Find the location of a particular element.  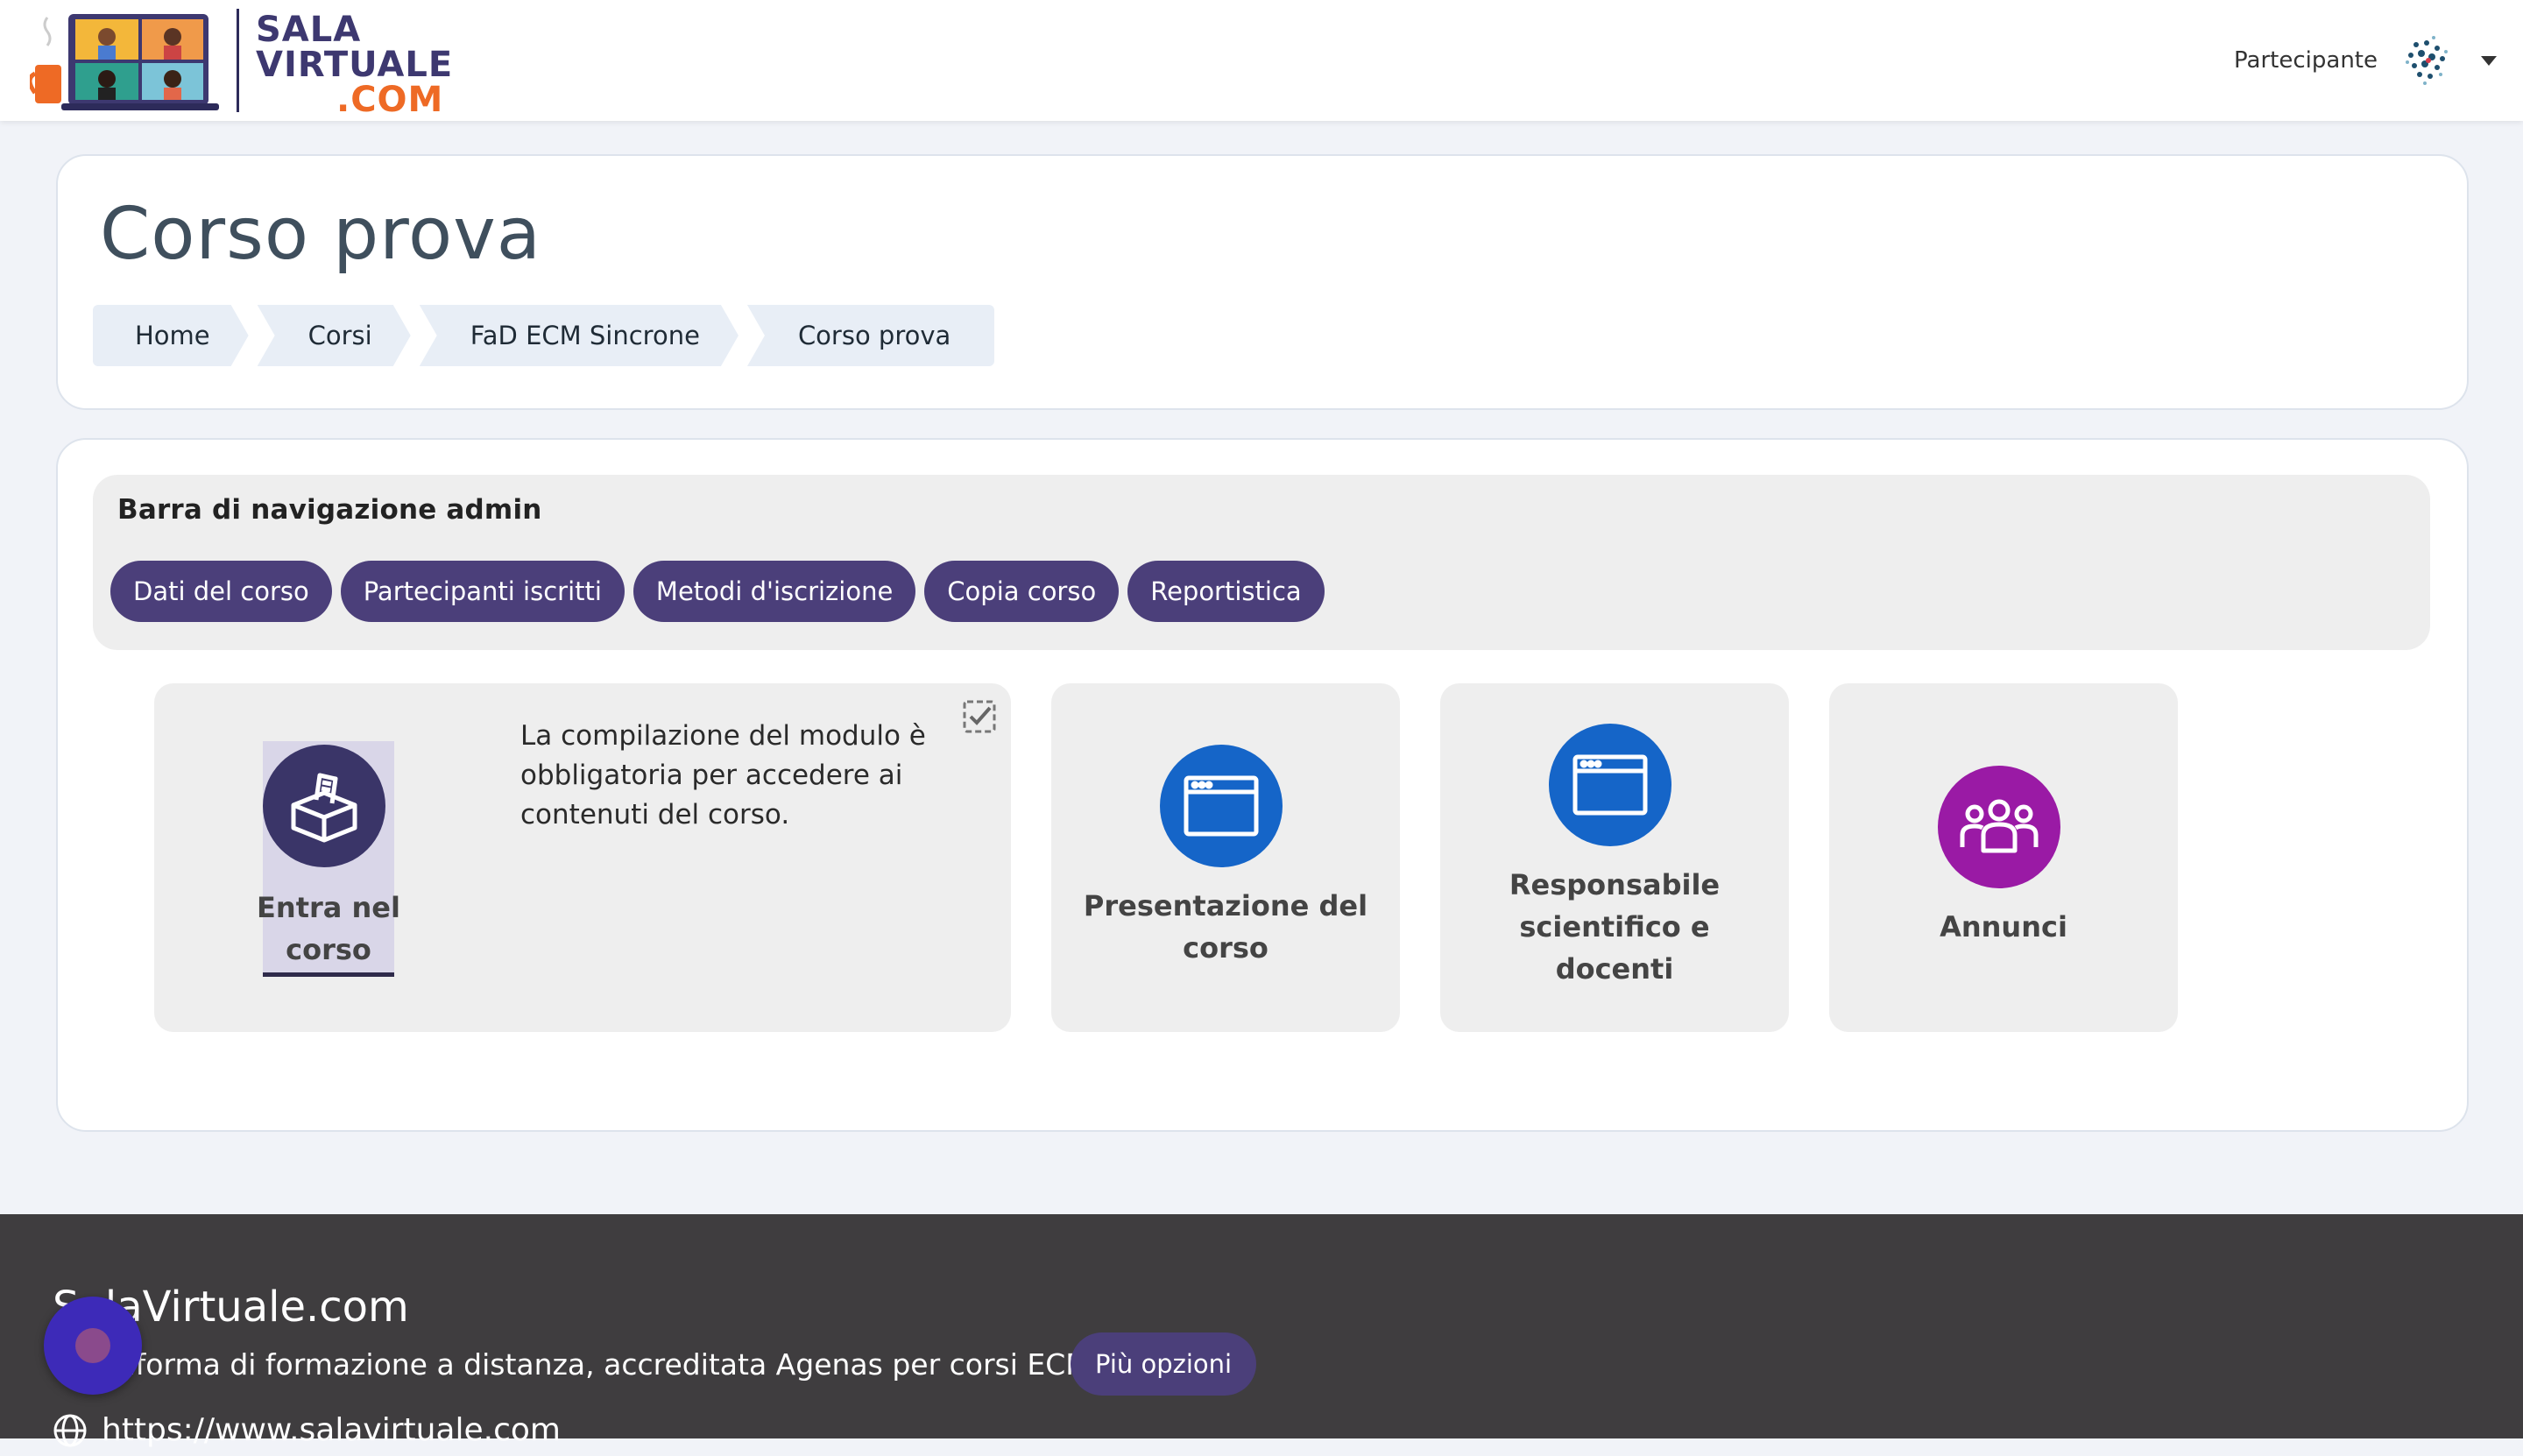

reports-button: Reportistica is located at coordinates (1226, 591).